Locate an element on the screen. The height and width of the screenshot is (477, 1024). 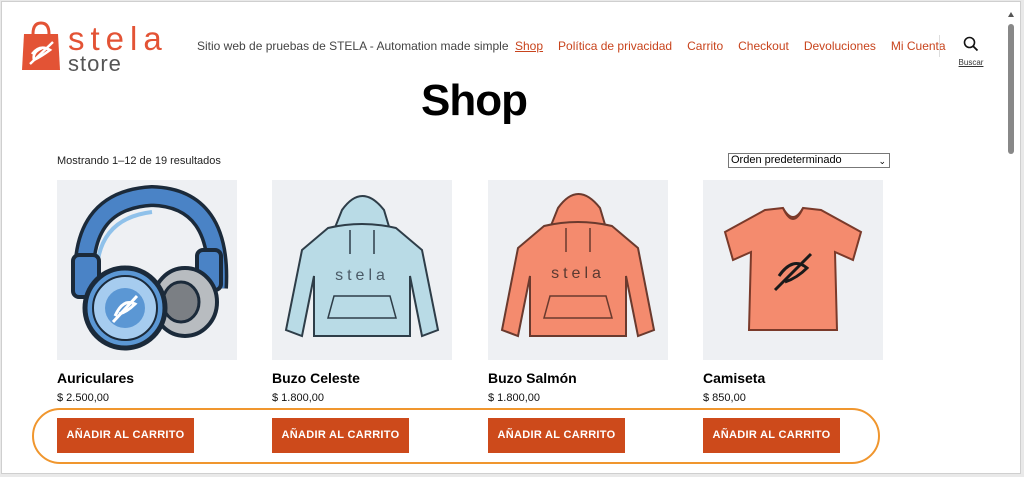
product-card: Camiseta $ 850,00 AÑADIR AL CARRITO is located at coordinates (793, 316).